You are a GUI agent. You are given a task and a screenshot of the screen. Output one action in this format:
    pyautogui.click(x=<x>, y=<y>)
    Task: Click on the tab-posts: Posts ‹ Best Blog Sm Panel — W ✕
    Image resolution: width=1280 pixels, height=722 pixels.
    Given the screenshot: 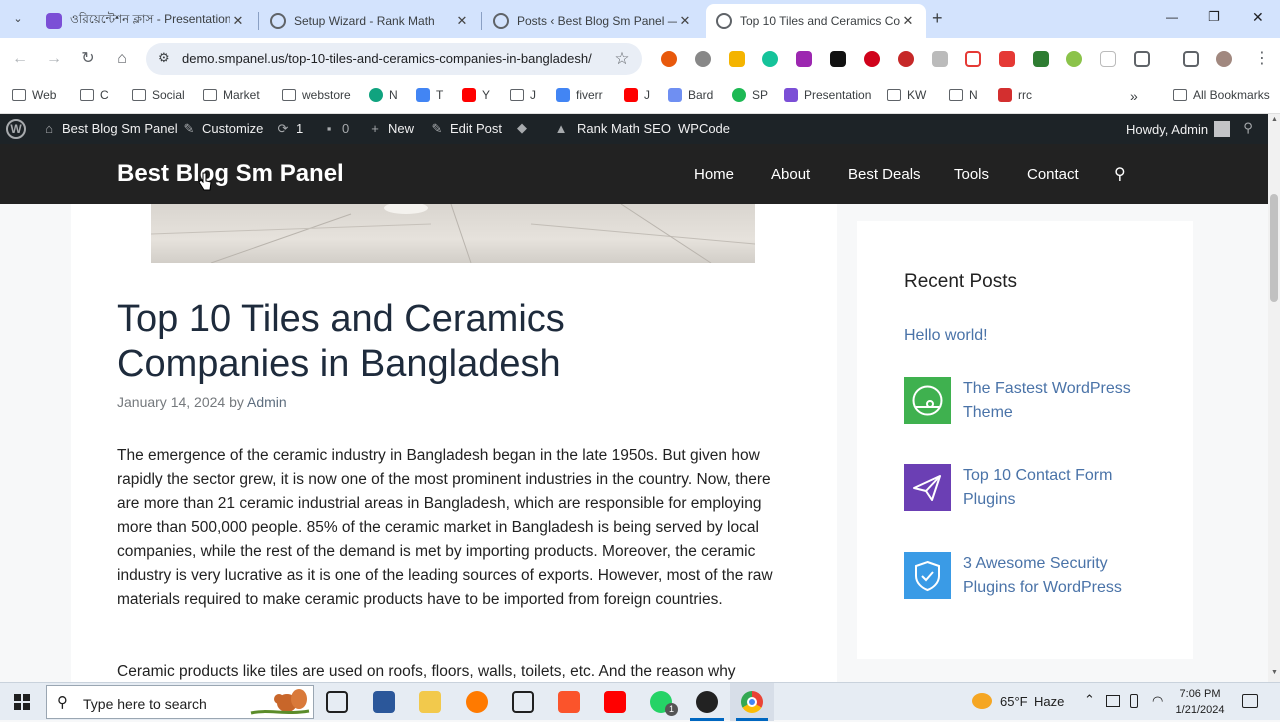 What is the action you would take?
    pyautogui.click(x=593, y=21)
    